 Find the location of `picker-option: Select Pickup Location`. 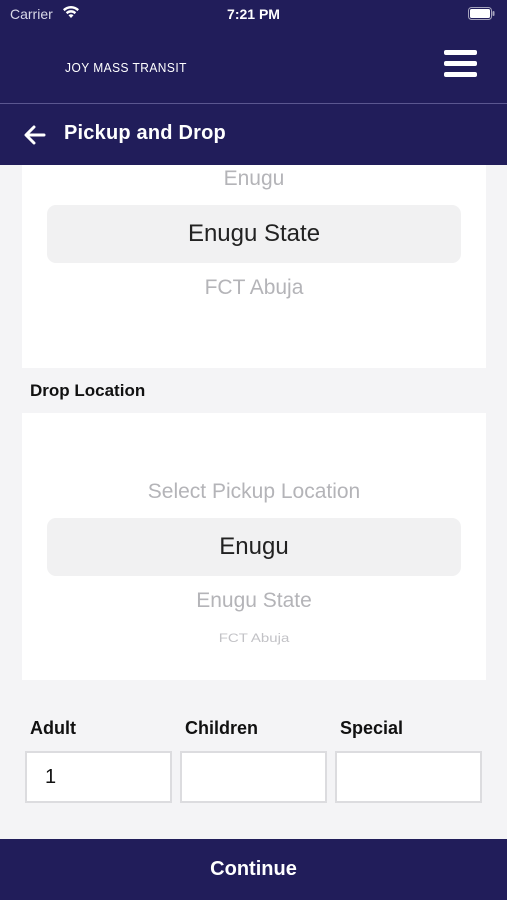

picker-option: Select Pickup Location is located at coordinates (254, 492).